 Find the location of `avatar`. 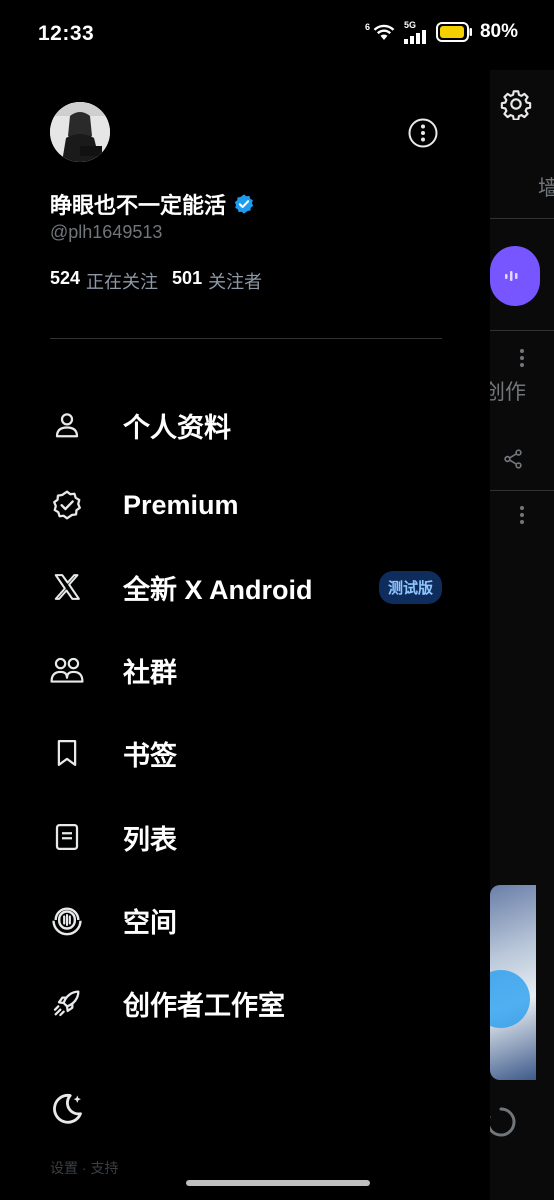

avatar is located at coordinates (80, 132).